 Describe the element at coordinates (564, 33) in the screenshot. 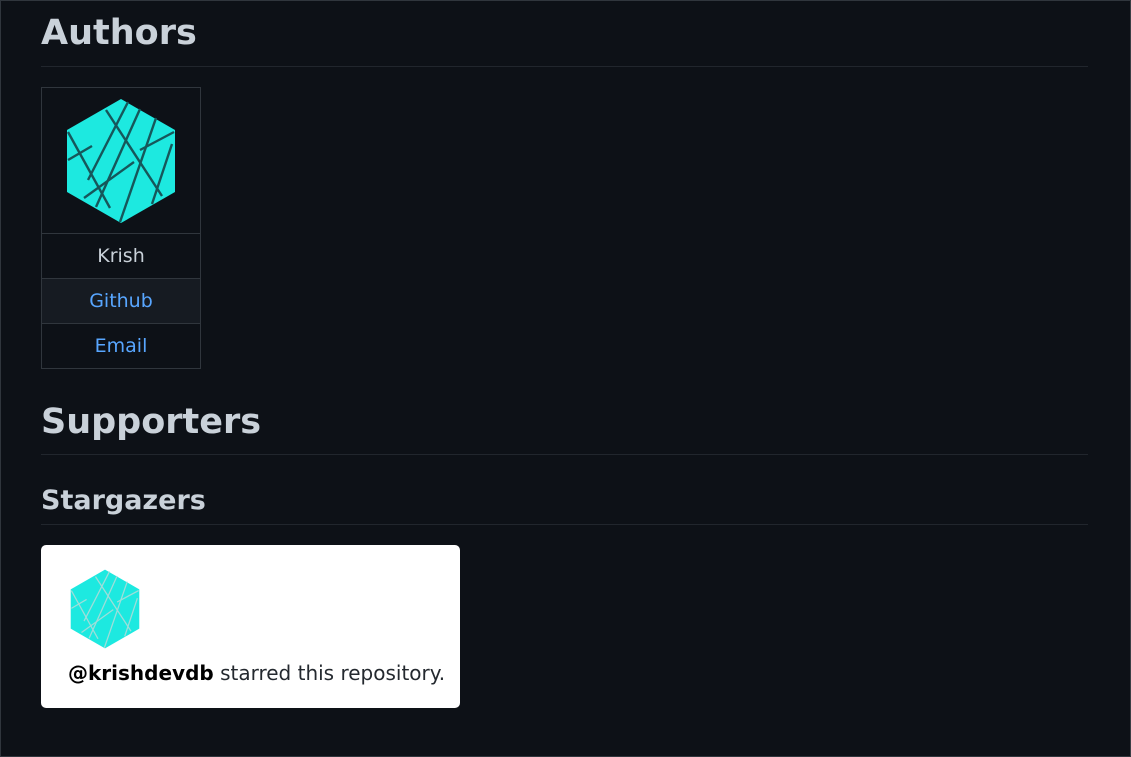

I see `authors-heading: Authors` at that location.